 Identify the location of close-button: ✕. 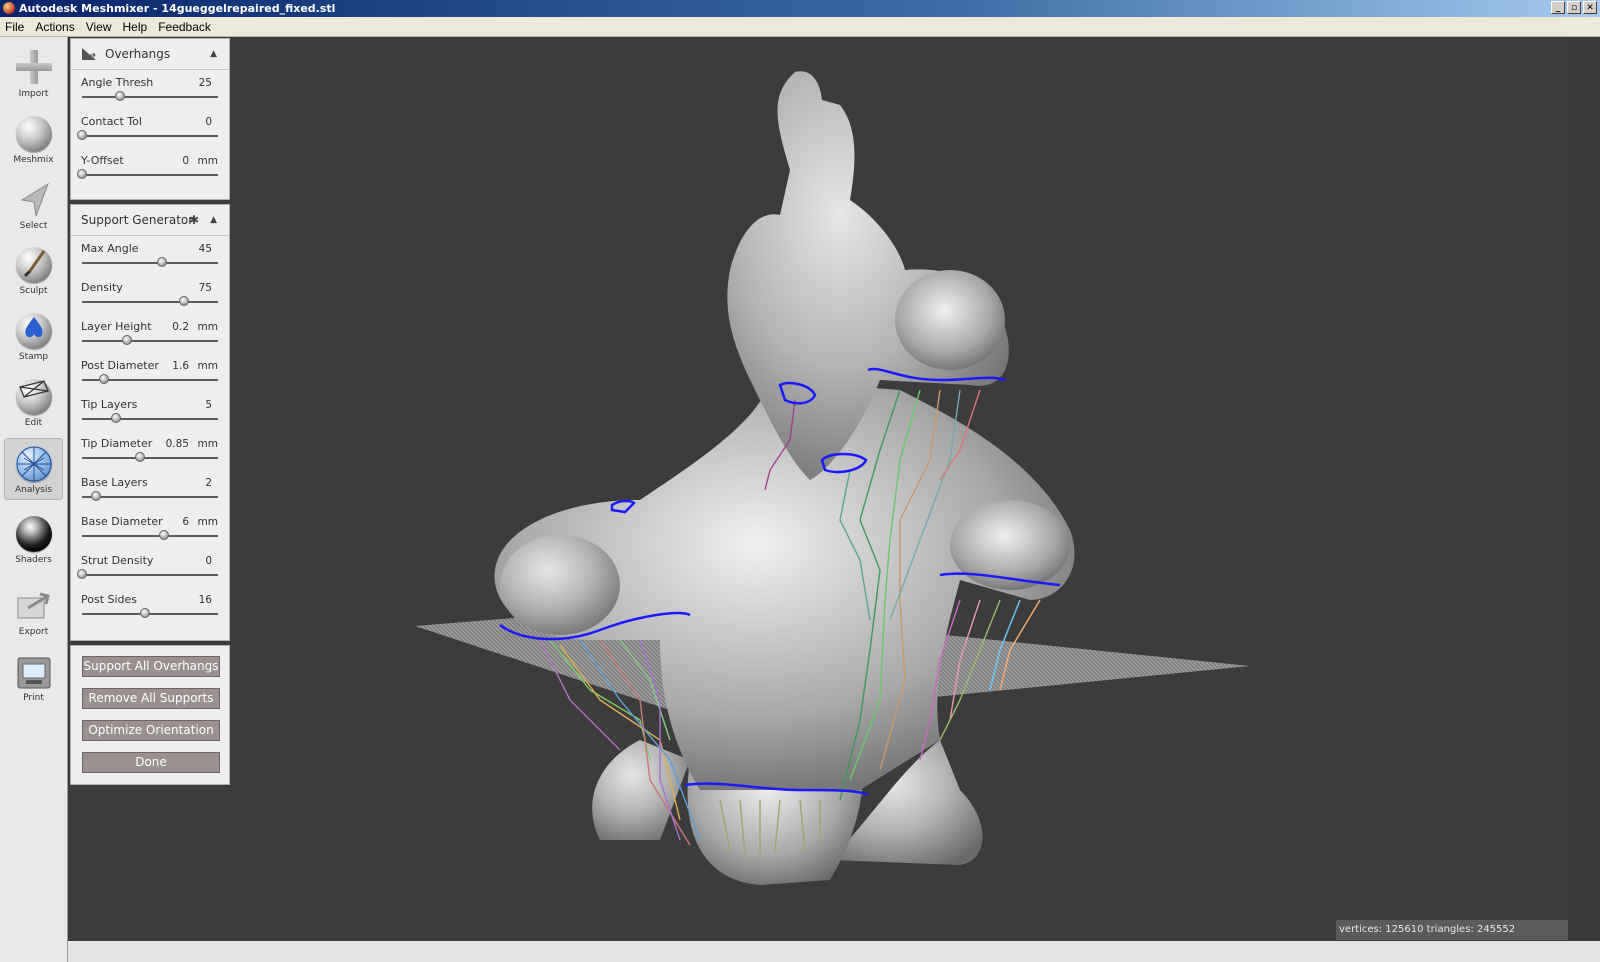
(1590, 7).